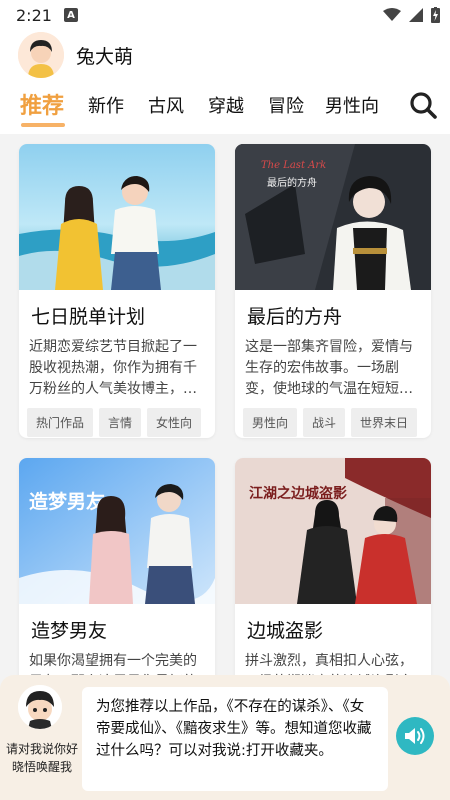  I want to click on tab-adventure: 冒险, so click(286, 105).